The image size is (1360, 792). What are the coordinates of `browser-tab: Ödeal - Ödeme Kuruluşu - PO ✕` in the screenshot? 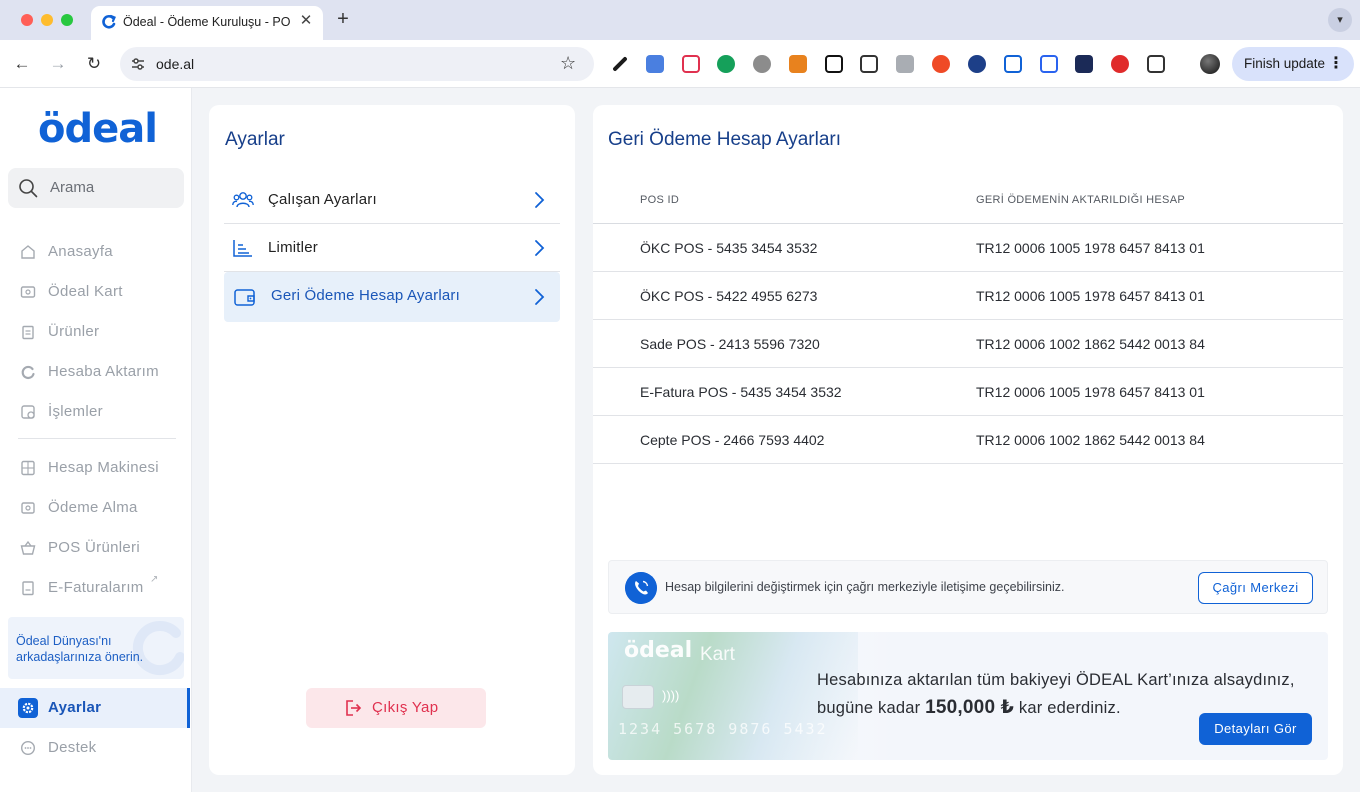 It's located at (207, 23).